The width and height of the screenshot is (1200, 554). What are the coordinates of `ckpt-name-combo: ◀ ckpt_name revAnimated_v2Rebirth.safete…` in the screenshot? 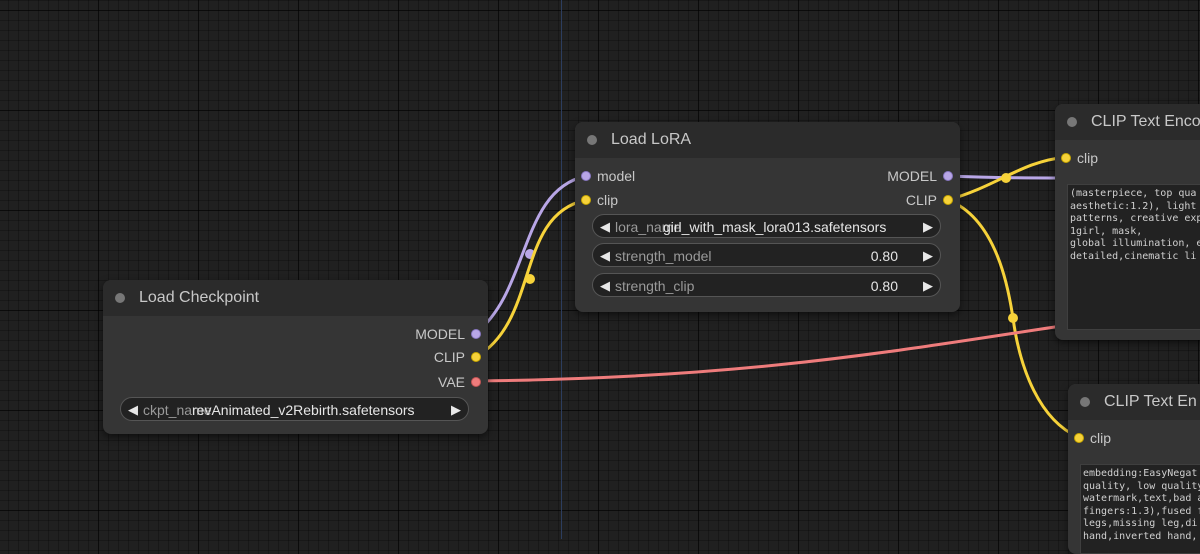 It's located at (294, 409).